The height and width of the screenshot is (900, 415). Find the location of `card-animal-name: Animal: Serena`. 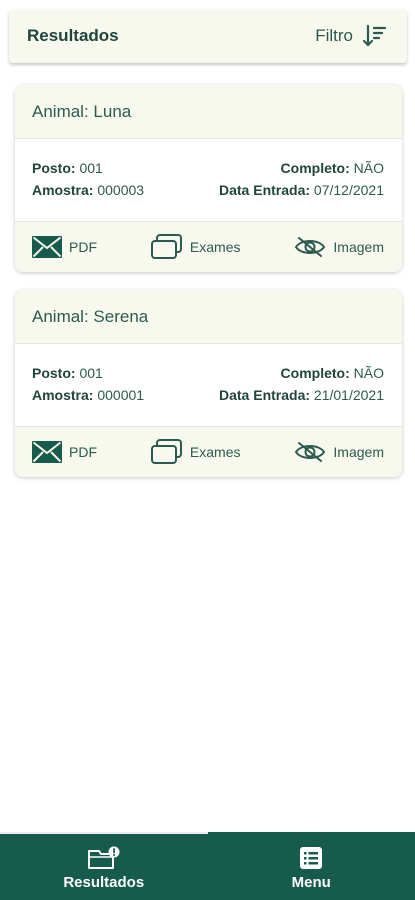

card-animal-name: Animal: Serena is located at coordinates (208, 317).